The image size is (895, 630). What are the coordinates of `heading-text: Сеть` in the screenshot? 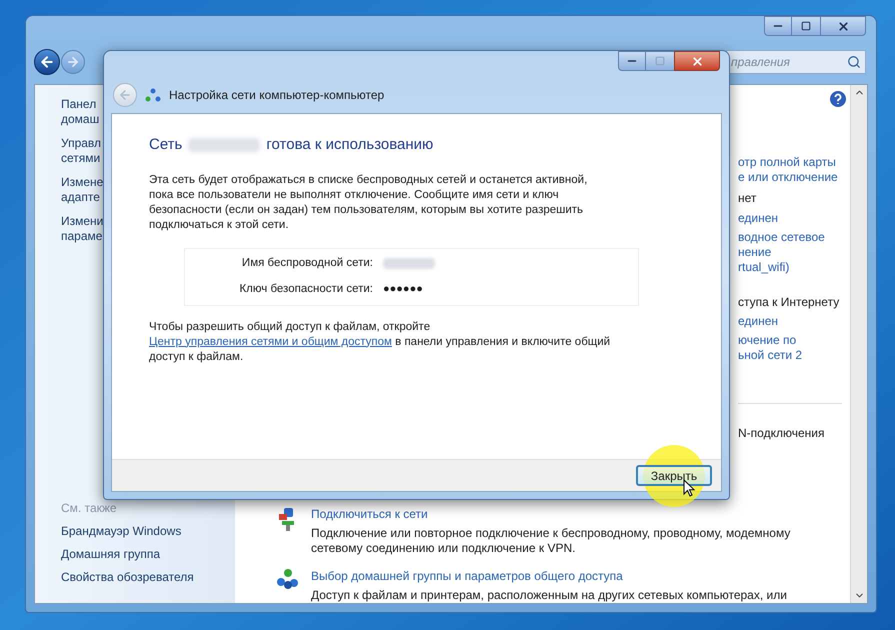 It's located at (165, 145).